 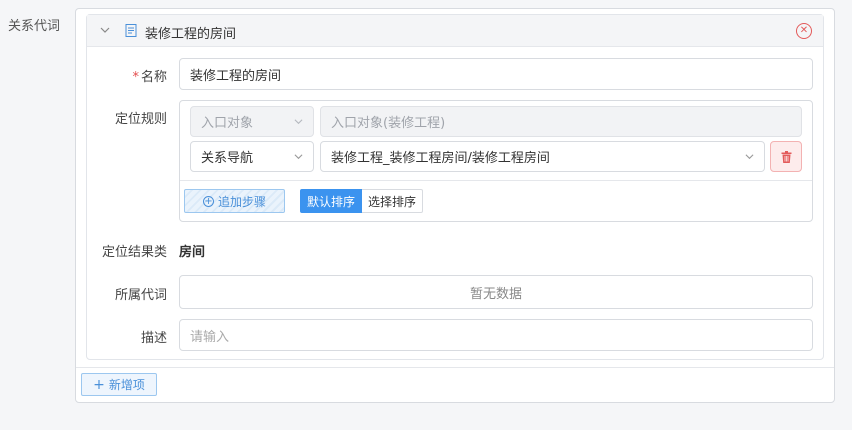 I want to click on document-icon, so click(x=131, y=30).